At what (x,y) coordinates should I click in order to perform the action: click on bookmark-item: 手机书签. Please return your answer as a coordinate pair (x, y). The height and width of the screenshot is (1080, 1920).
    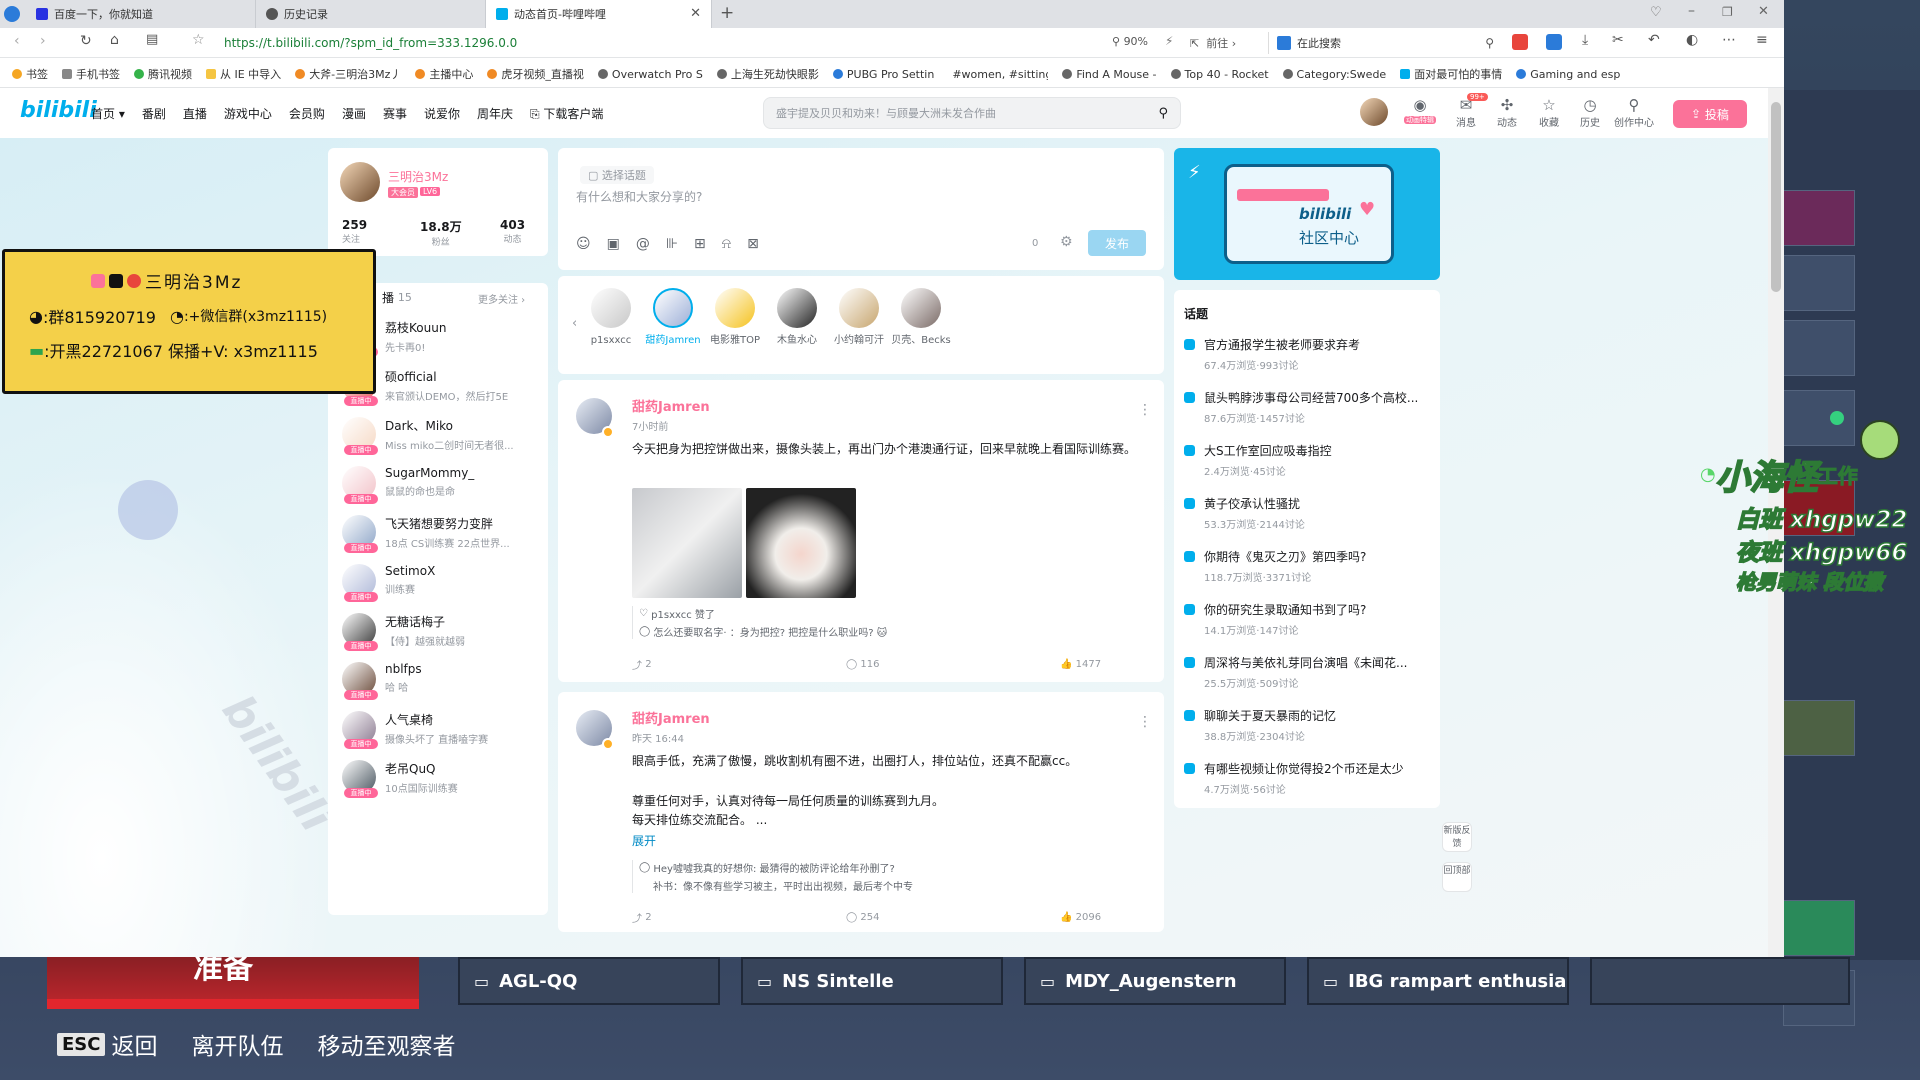
    Looking at the image, I should click on (91, 74).